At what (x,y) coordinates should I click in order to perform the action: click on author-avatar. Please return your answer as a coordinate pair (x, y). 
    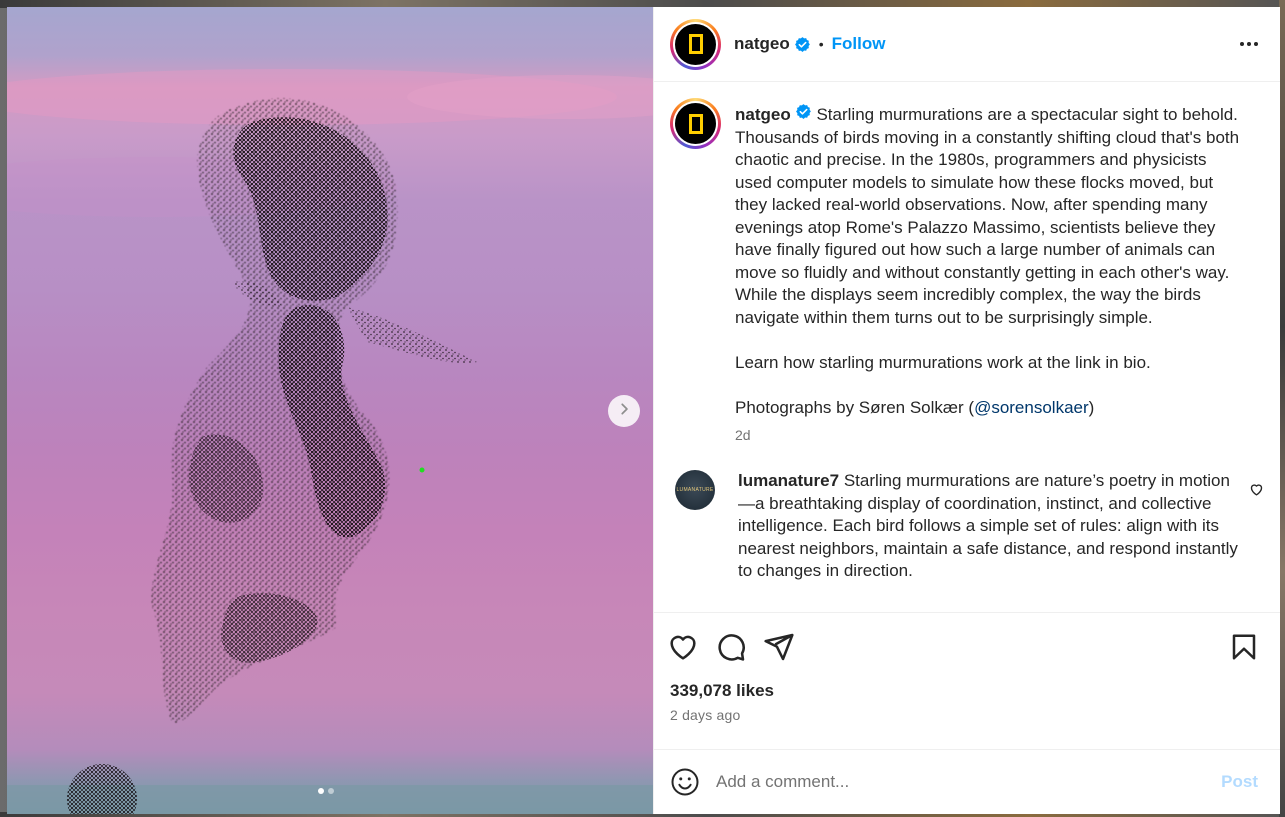
    Looking at the image, I should click on (695, 44).